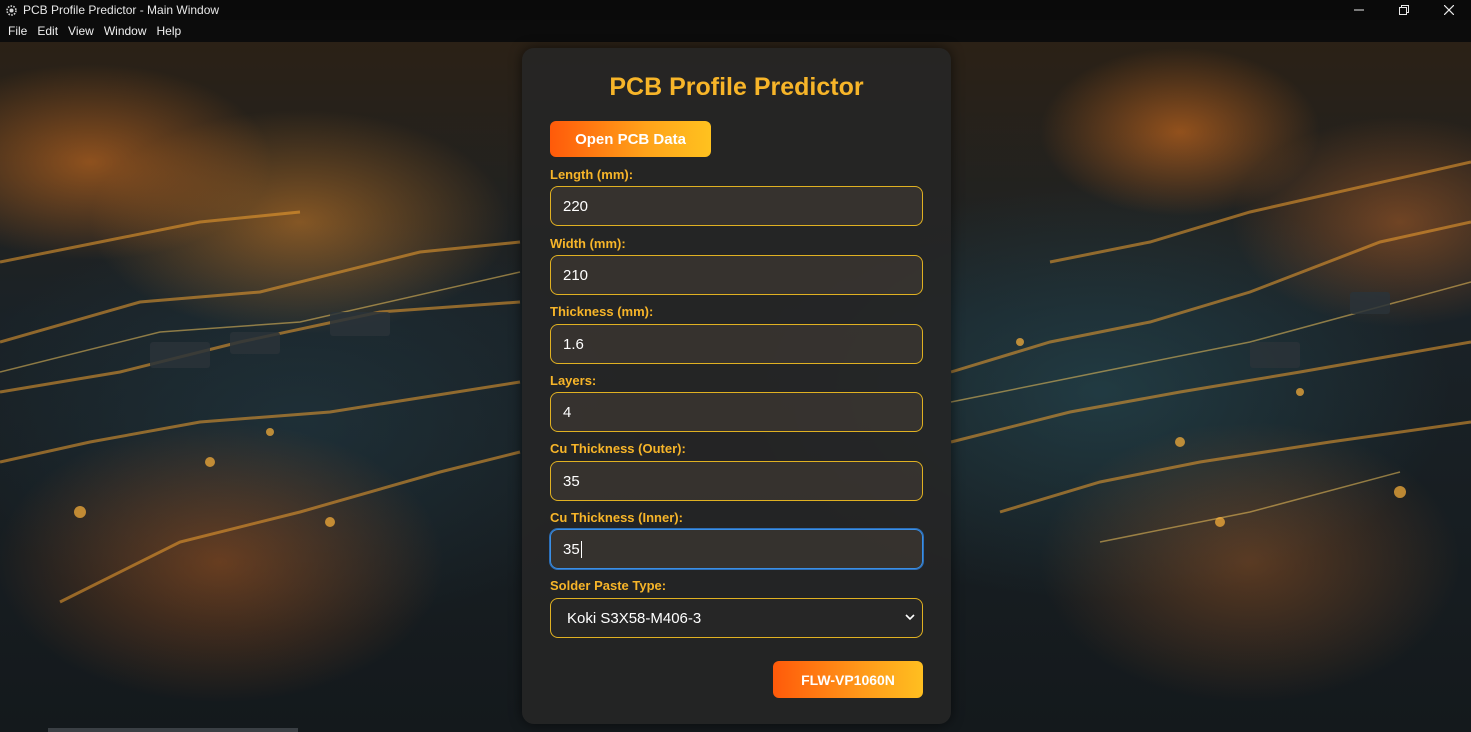  What do you see at coordinates (736, 344) in the screenshot?
I see `thickness-input: 1.6` at bounding box center [736, 344].